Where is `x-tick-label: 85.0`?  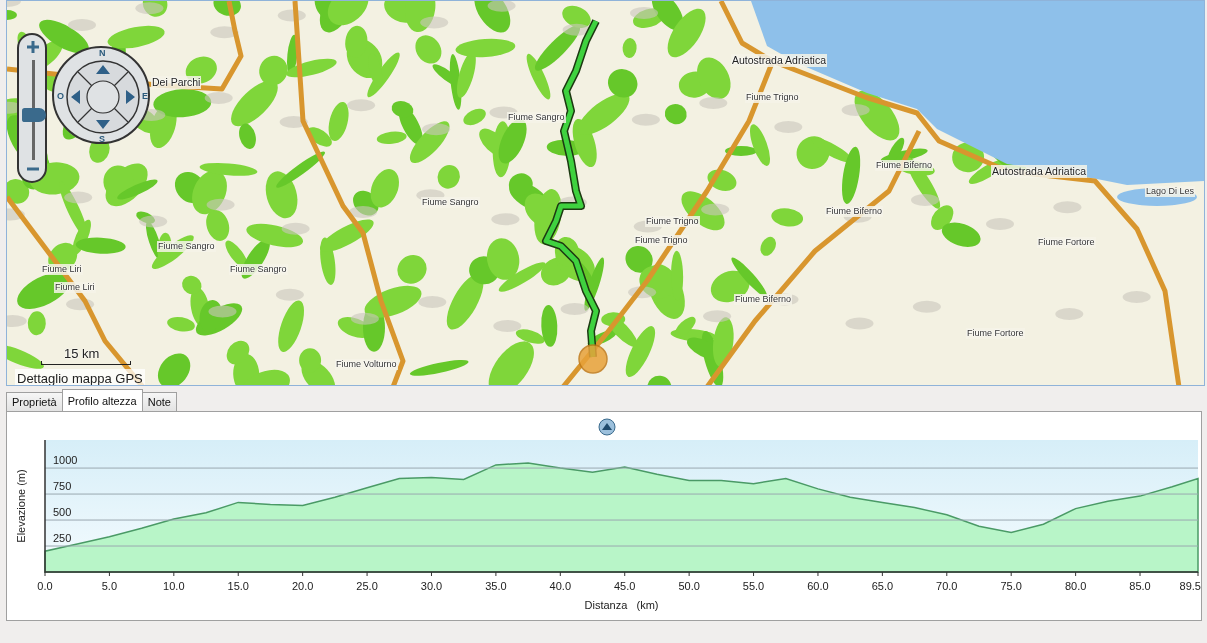
x-tick-label: 85.0 is located at coordinates (1140, 586).